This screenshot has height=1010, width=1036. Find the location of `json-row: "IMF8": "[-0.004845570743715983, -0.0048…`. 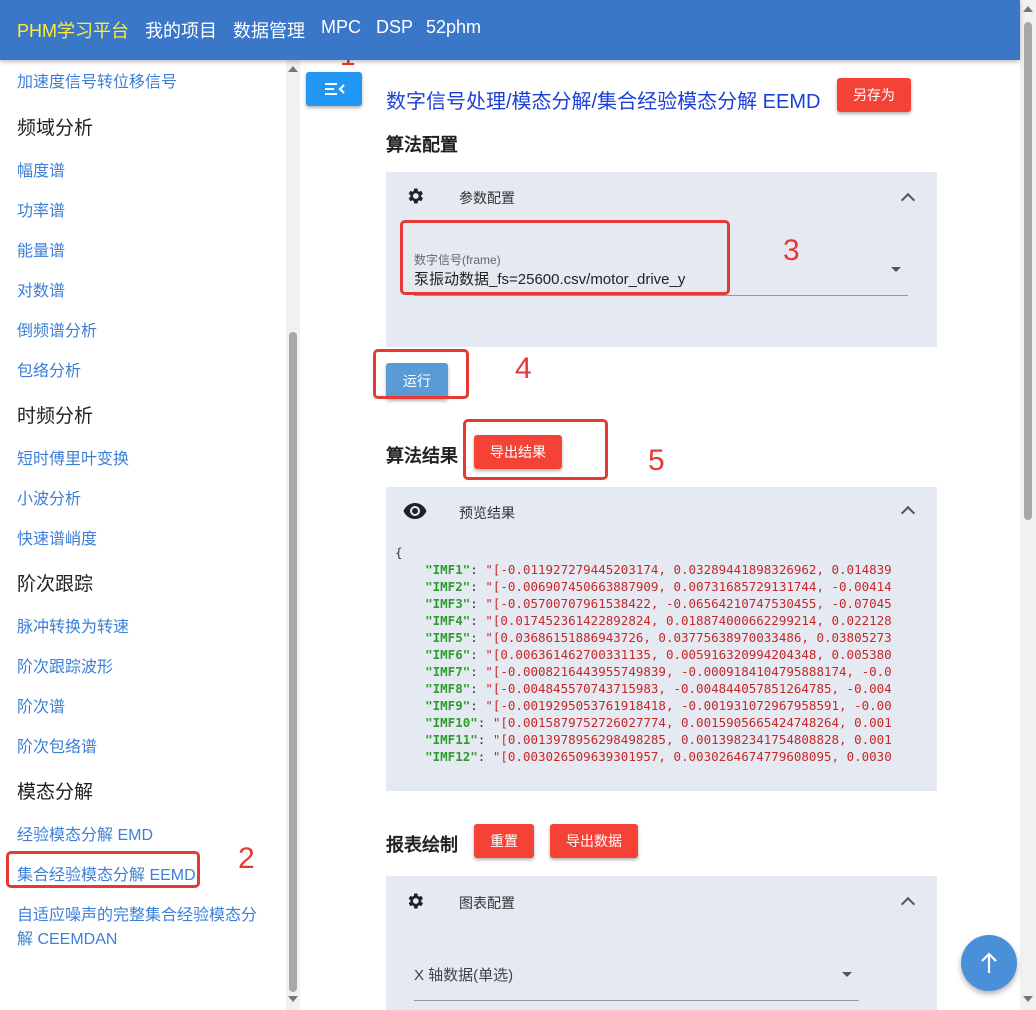

json-row: "IMF8": "[-0.004845570743715983, -0.0048… is located at coordinates (643, 688).